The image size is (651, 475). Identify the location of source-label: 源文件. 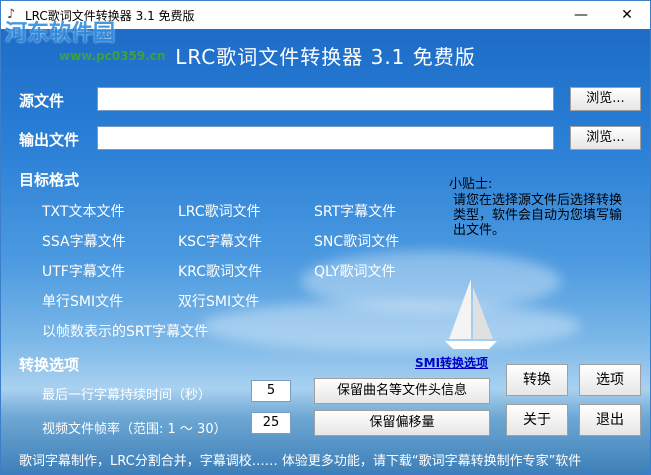
(42, 101).